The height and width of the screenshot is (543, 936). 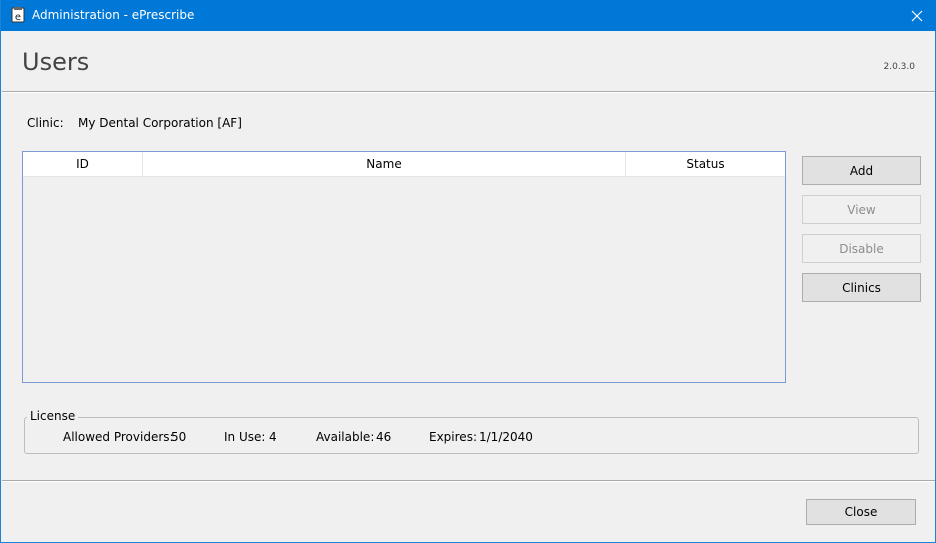 I want to click on svg-text: e, so click(x=18, y=17).